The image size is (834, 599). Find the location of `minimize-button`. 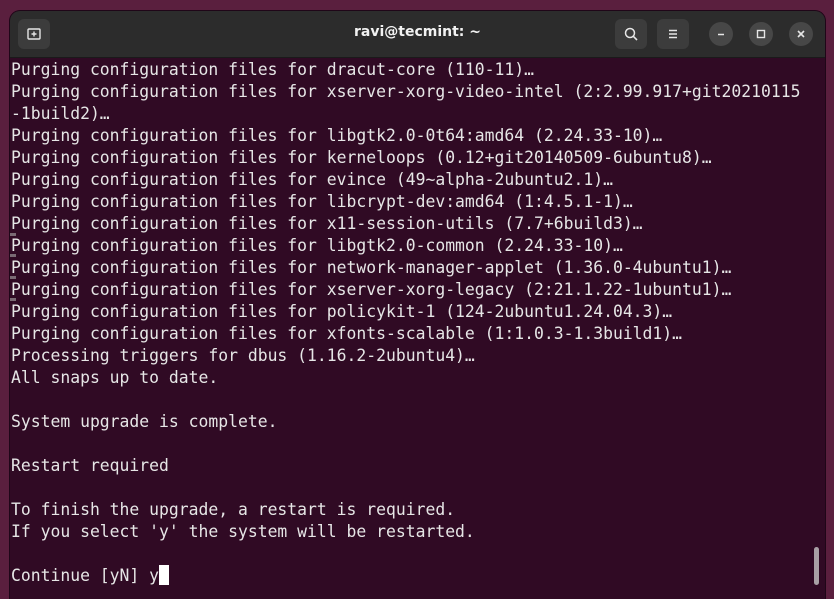

minimize-button is located at coordinates (721, 34).